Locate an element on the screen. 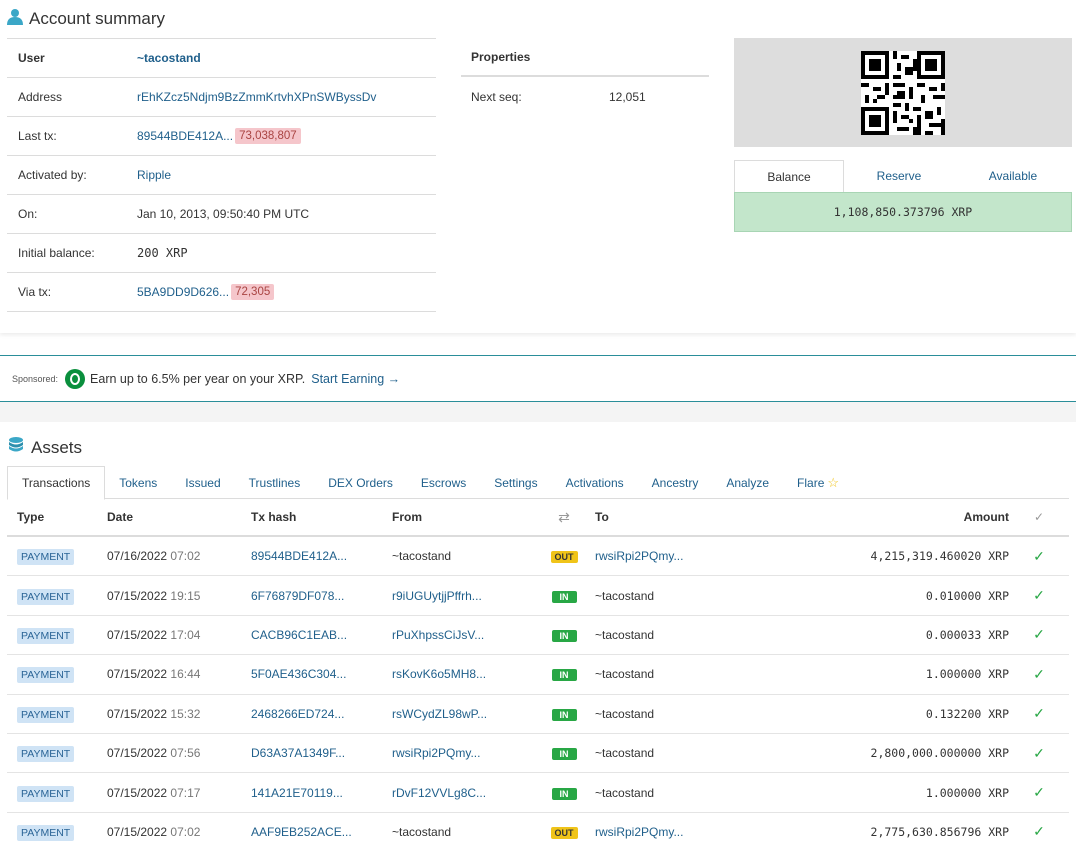  tx-date-cell: 07/15/2022 19:15 is located at coordinates (179, 596).